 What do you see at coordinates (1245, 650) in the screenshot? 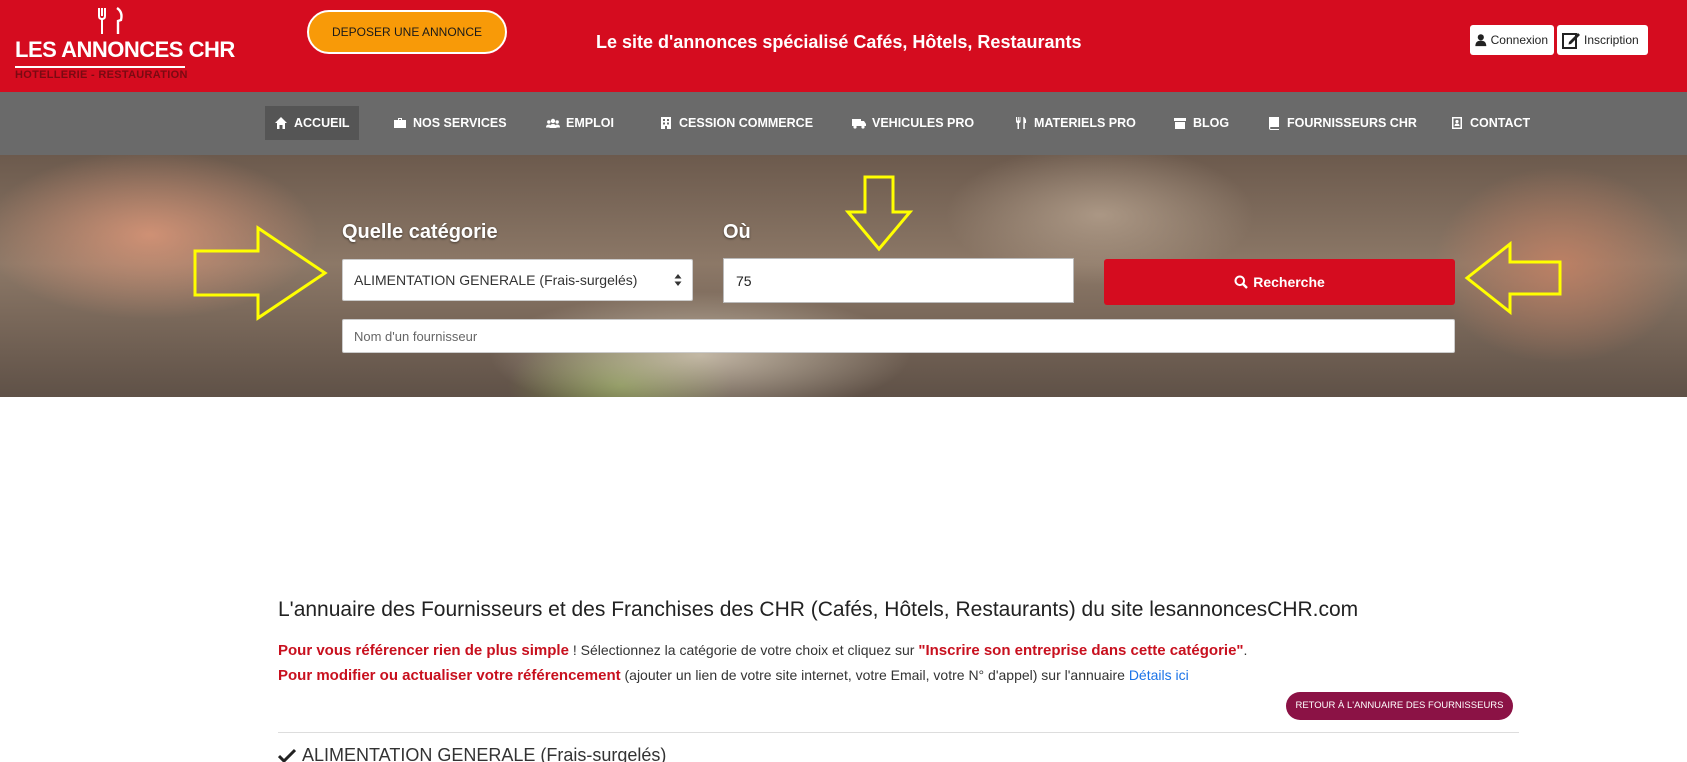
I see `register-end-text: .` at bounding box center [1245, 650].